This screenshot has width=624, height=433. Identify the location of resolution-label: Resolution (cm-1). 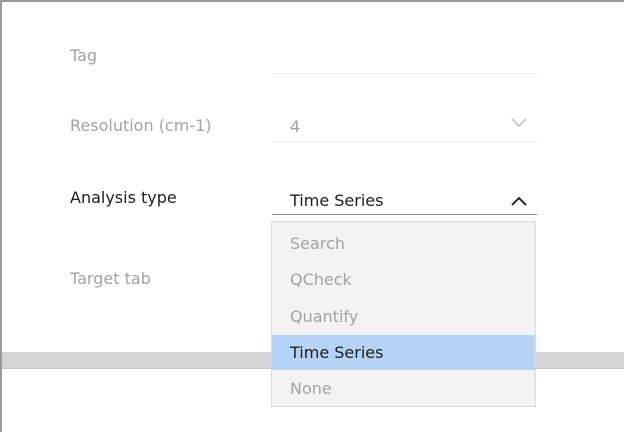
(141, 125).